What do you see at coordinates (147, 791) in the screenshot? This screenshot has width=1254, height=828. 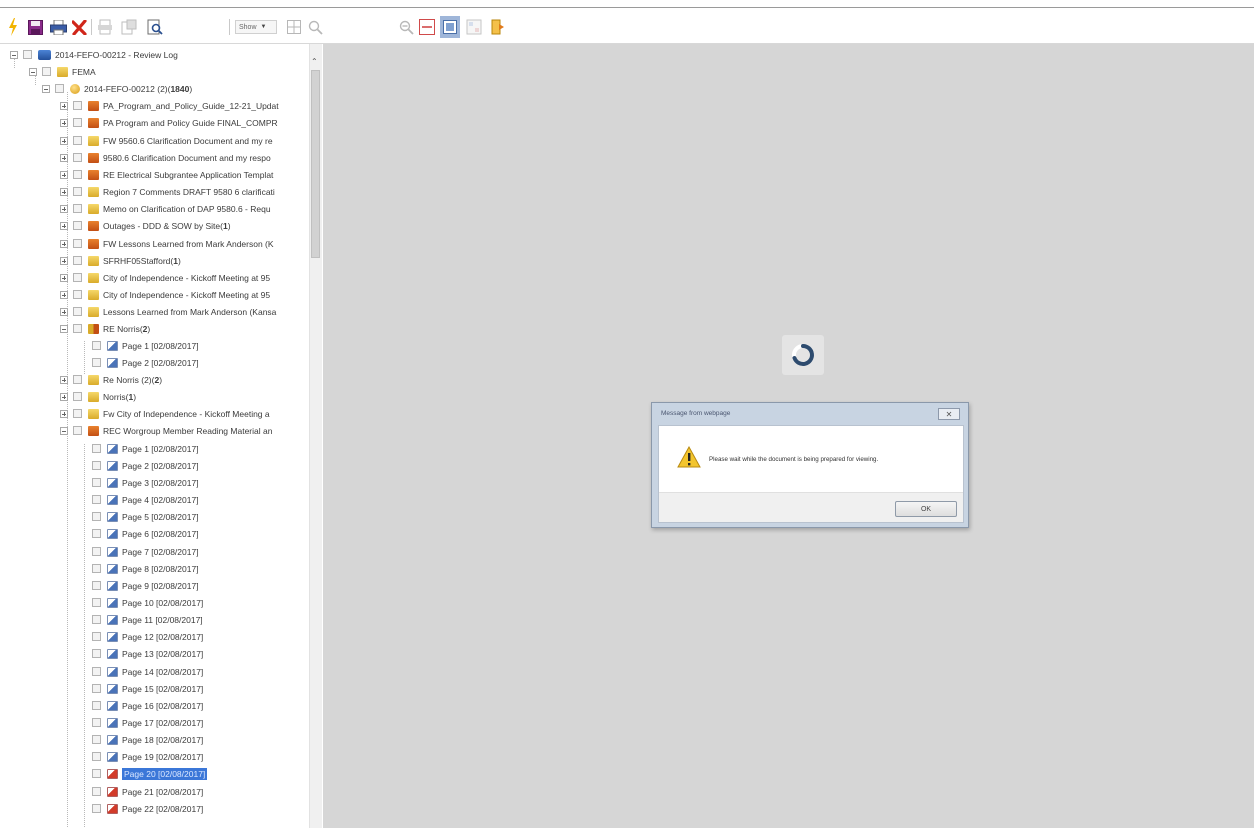 I see `tree-page: Page 21 [02/08/2017]` at bounding box center [147, 791].